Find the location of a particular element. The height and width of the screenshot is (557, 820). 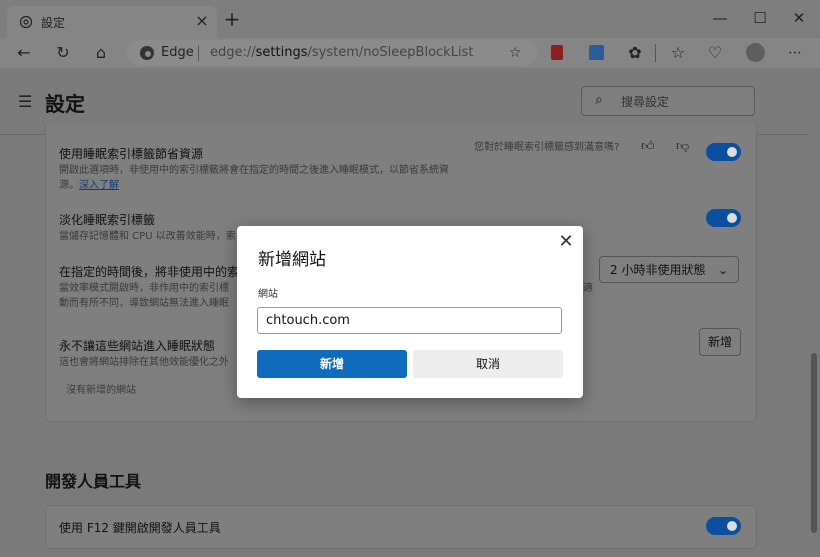

never-sleep-add-button: 新增 is located at coordinates (720, 342).